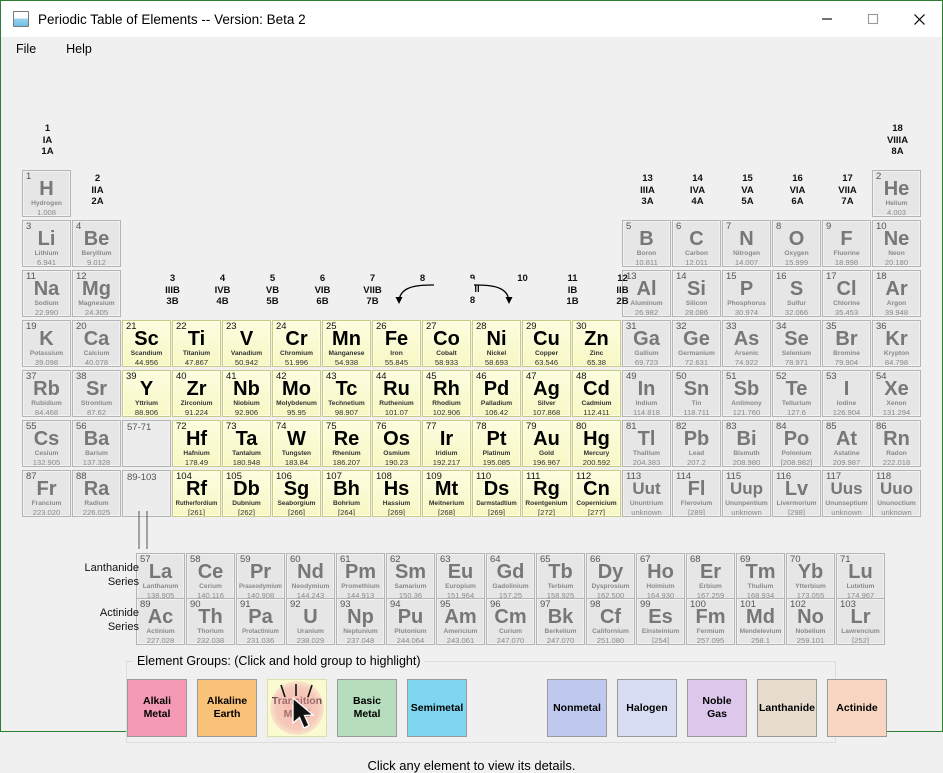 The width and height of the screenshot is (943, 773). What do you see at coordinates (646, 343) in the screenshot?
I see `element-cell-ga: 31 Ga Gallium 69.723` at bounding box center [646, 343].